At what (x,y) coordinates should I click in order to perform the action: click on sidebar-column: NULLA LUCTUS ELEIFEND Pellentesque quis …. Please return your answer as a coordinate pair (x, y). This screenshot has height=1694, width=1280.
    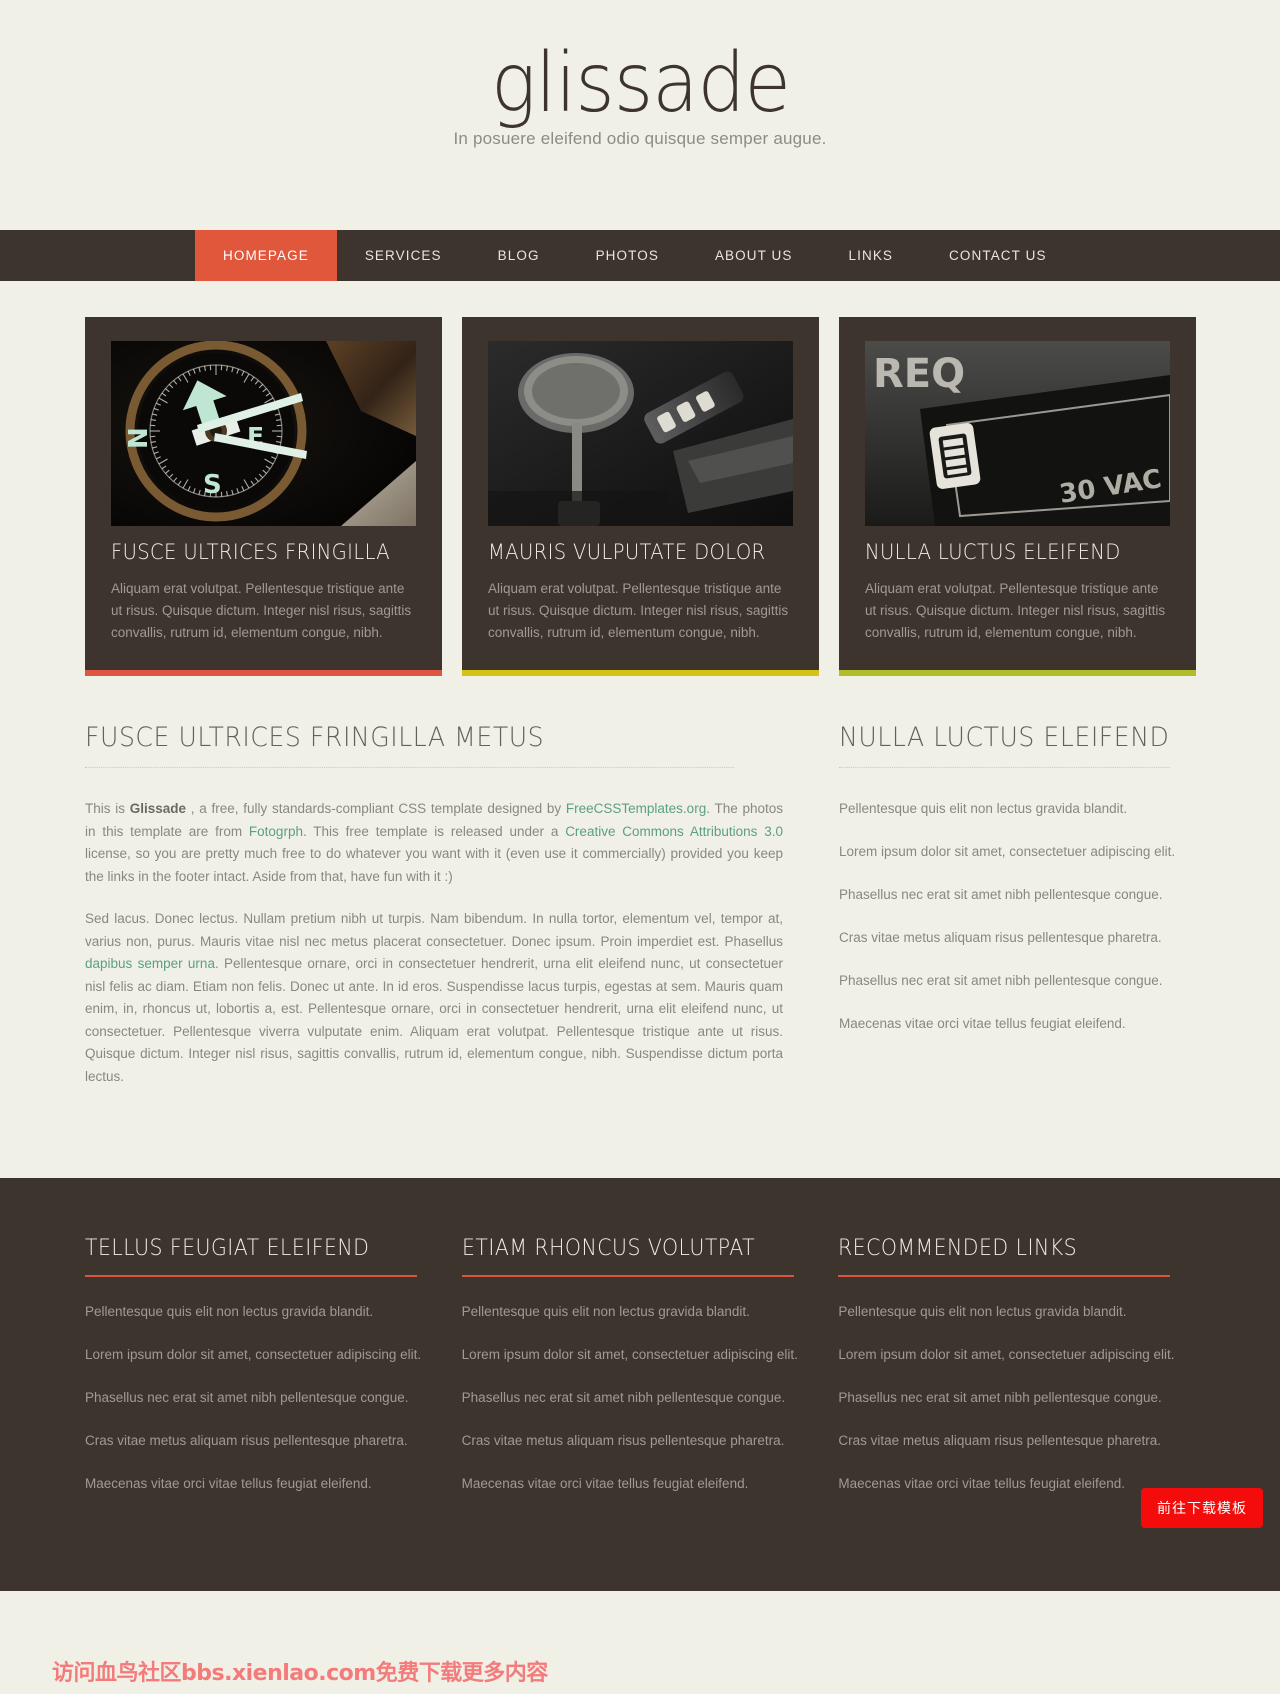
    Looking at the image, I should click on (1017, 915).